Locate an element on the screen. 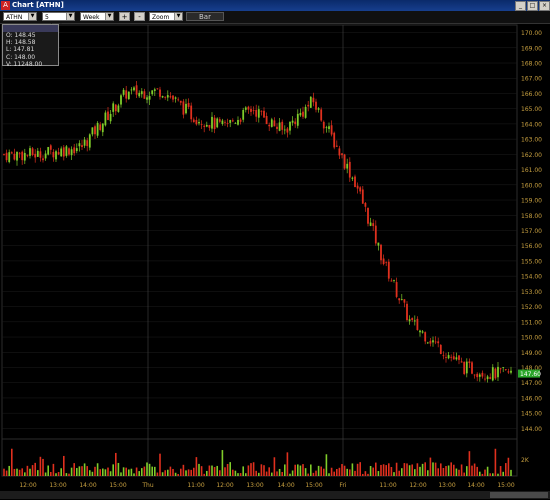 The width and height of the screenshot is (550, 500). price-axis-label: 169.00 is located at coordinates (531, 48).